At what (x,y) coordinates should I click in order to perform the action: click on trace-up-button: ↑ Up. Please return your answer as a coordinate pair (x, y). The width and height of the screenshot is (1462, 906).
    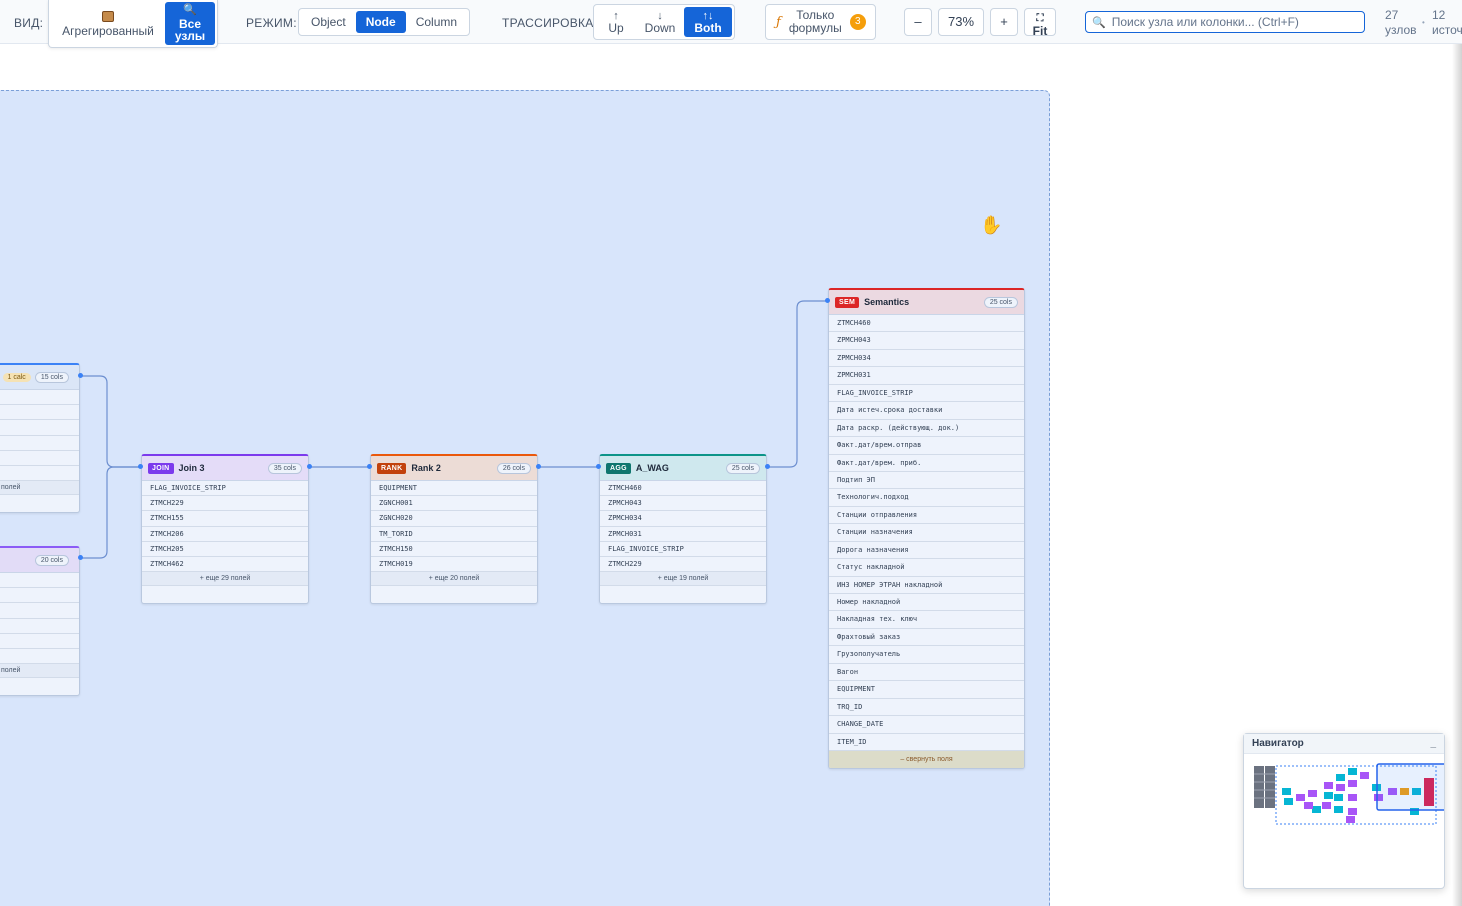
    Looking at the image, I should click on (616, 22).